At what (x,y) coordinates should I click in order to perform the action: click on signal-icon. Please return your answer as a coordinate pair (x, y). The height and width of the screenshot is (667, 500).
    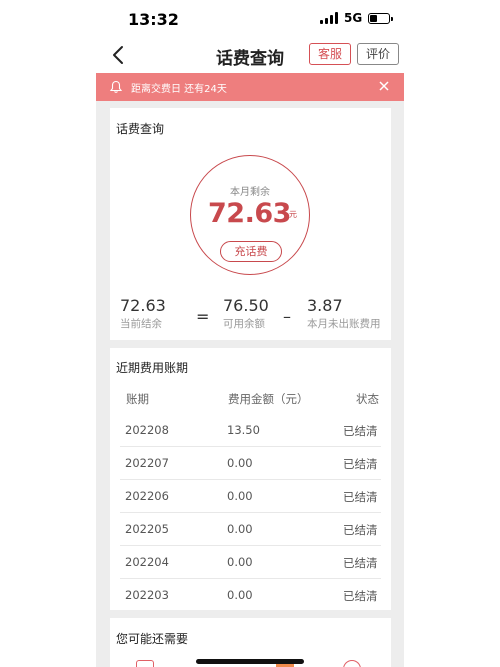
    Looking at the image, I should click on (329, 18).